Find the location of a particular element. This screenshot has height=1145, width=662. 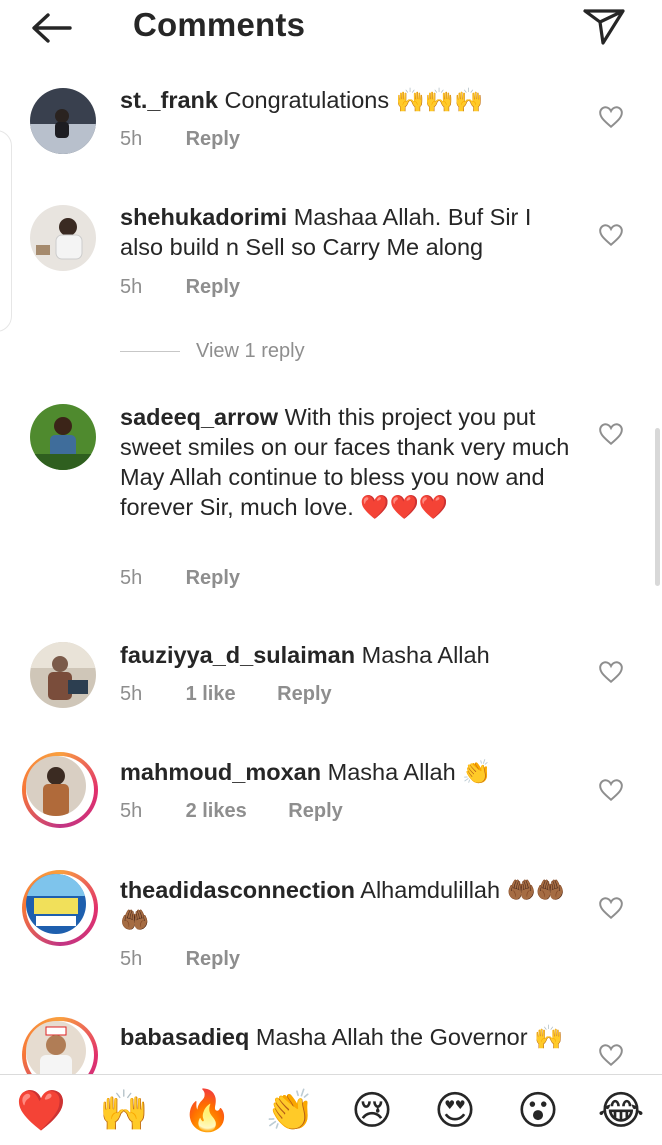

comment-body: Masha Allah is located at coordinates (425, 655).